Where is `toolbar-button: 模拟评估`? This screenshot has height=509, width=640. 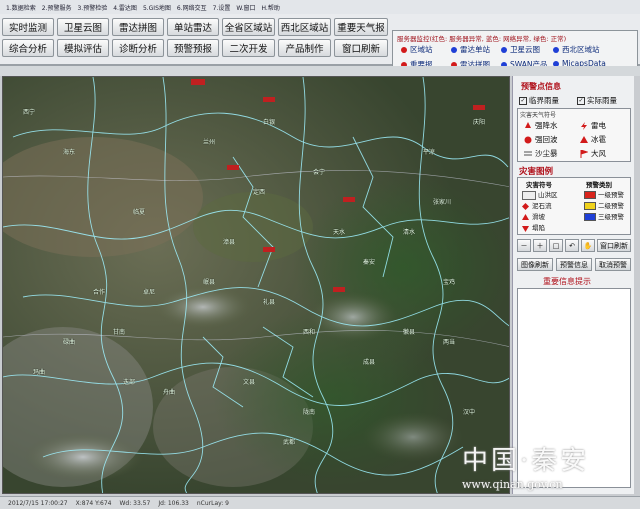 toolbar-button: 模拟评估 is located at coordinates (83, 48).